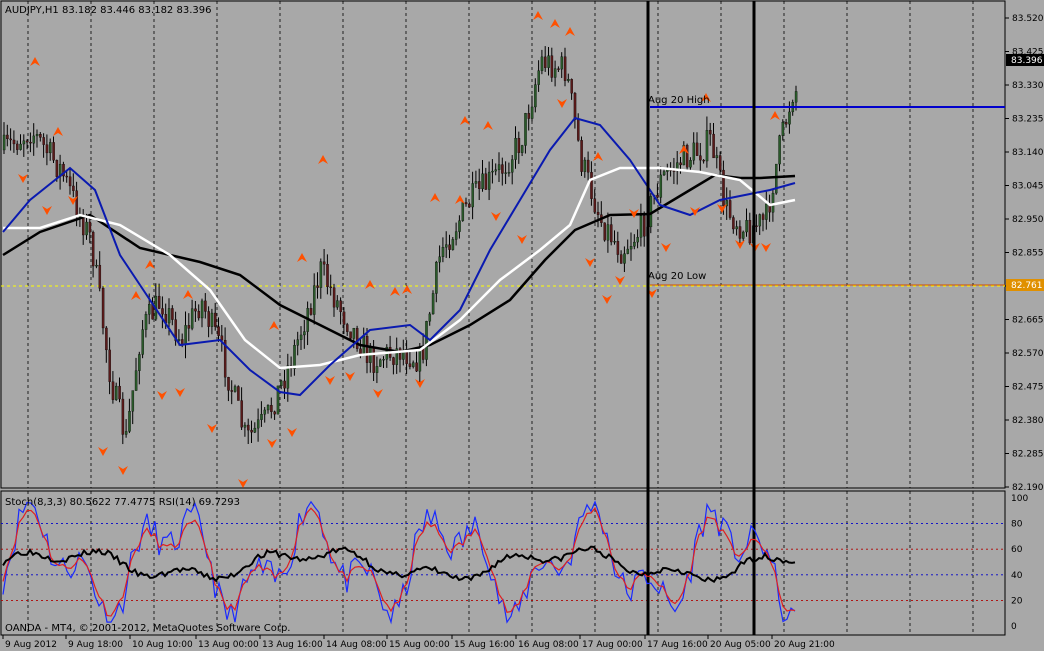  I want to click on time-tick-label: 17 Aug 16:00, so click(677, 645).